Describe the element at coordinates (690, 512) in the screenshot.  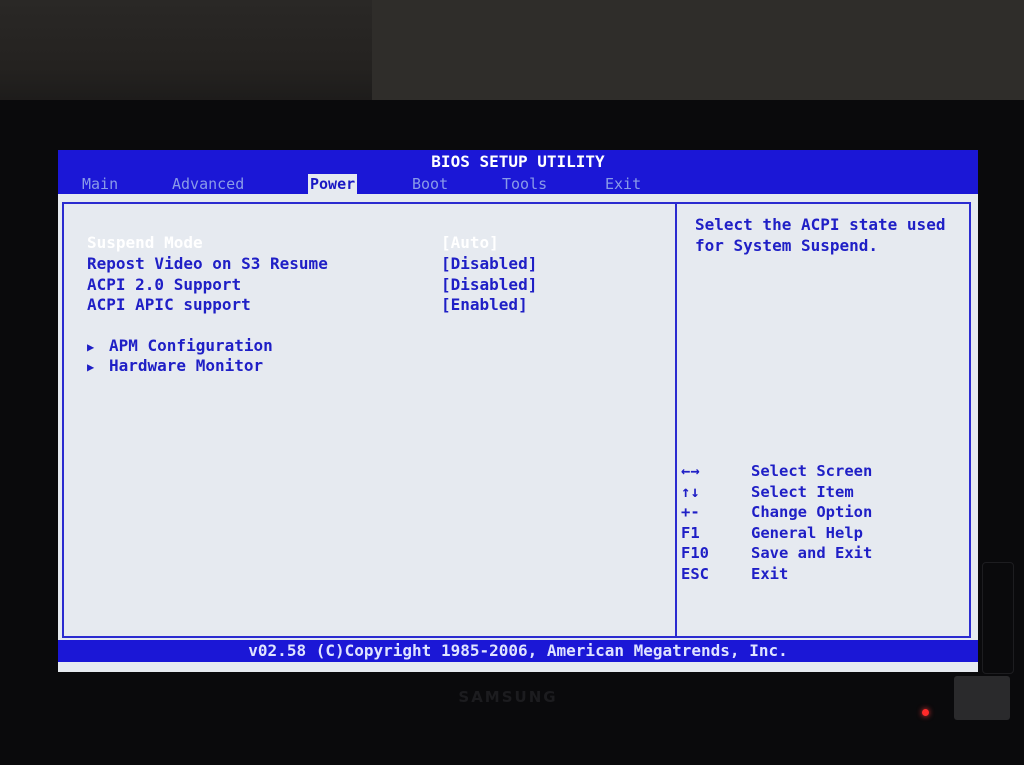
I see `key-plus-minus: +-` at that location.